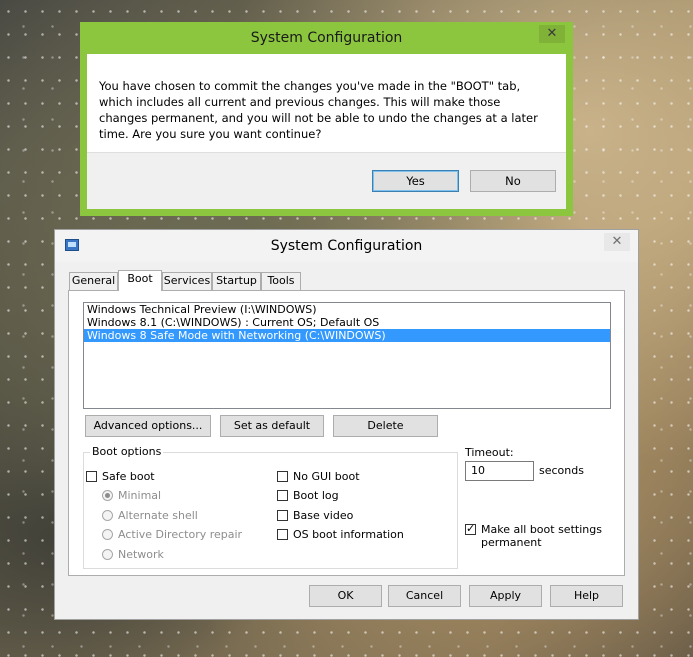  I want to click on alternate-shell-label: Alternate shell, so click(158, 515).